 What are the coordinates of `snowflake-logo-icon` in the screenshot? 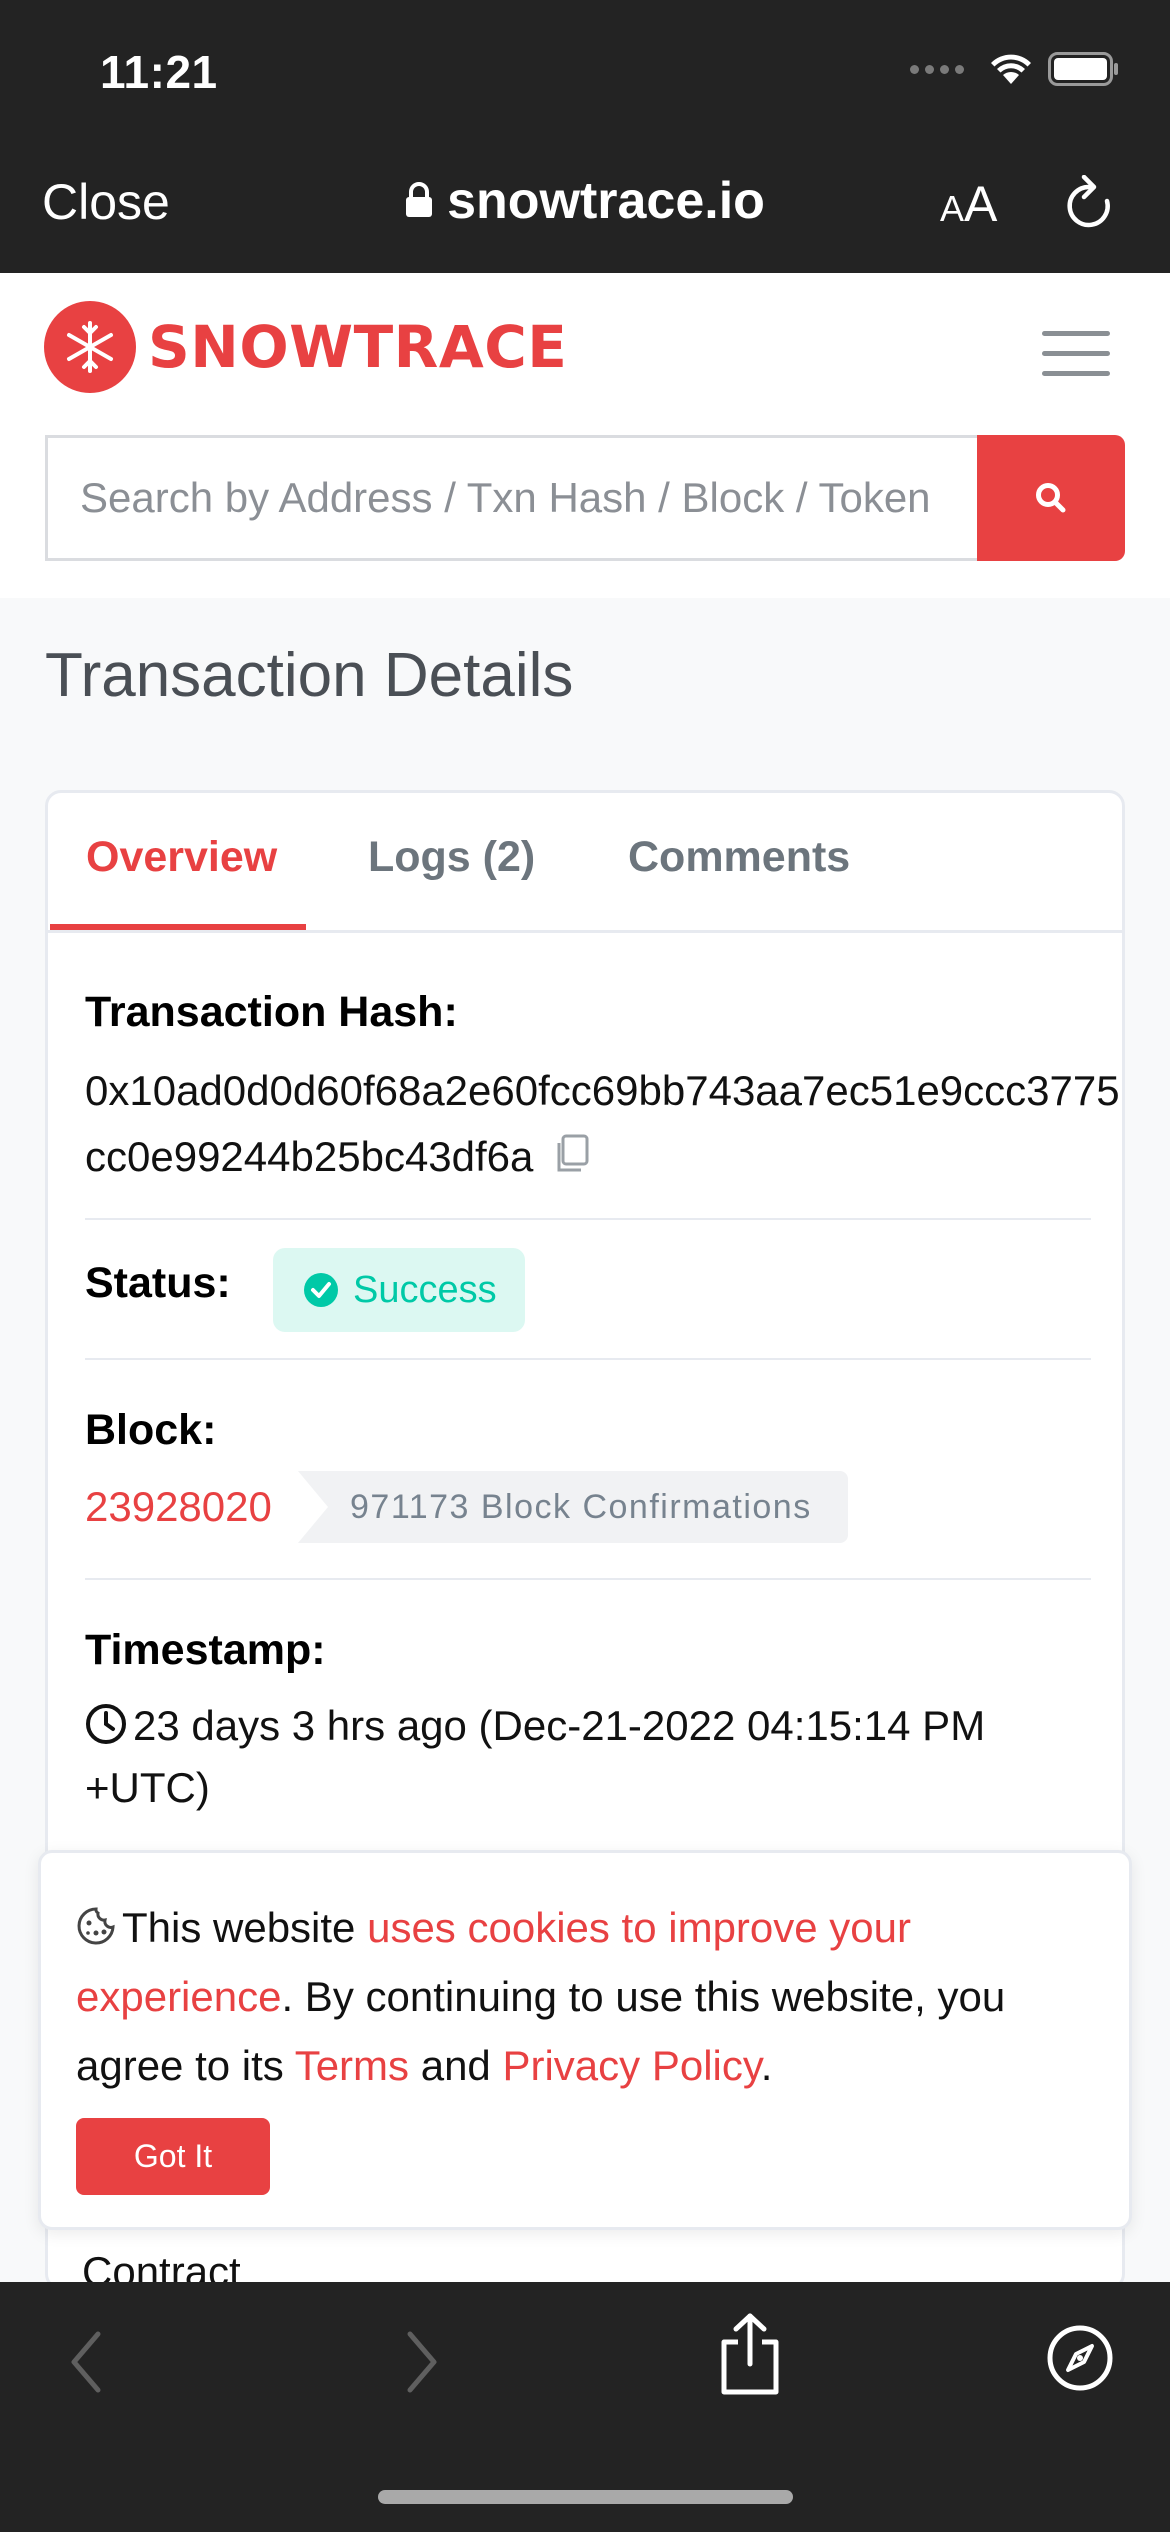 It's located at (90, 347).